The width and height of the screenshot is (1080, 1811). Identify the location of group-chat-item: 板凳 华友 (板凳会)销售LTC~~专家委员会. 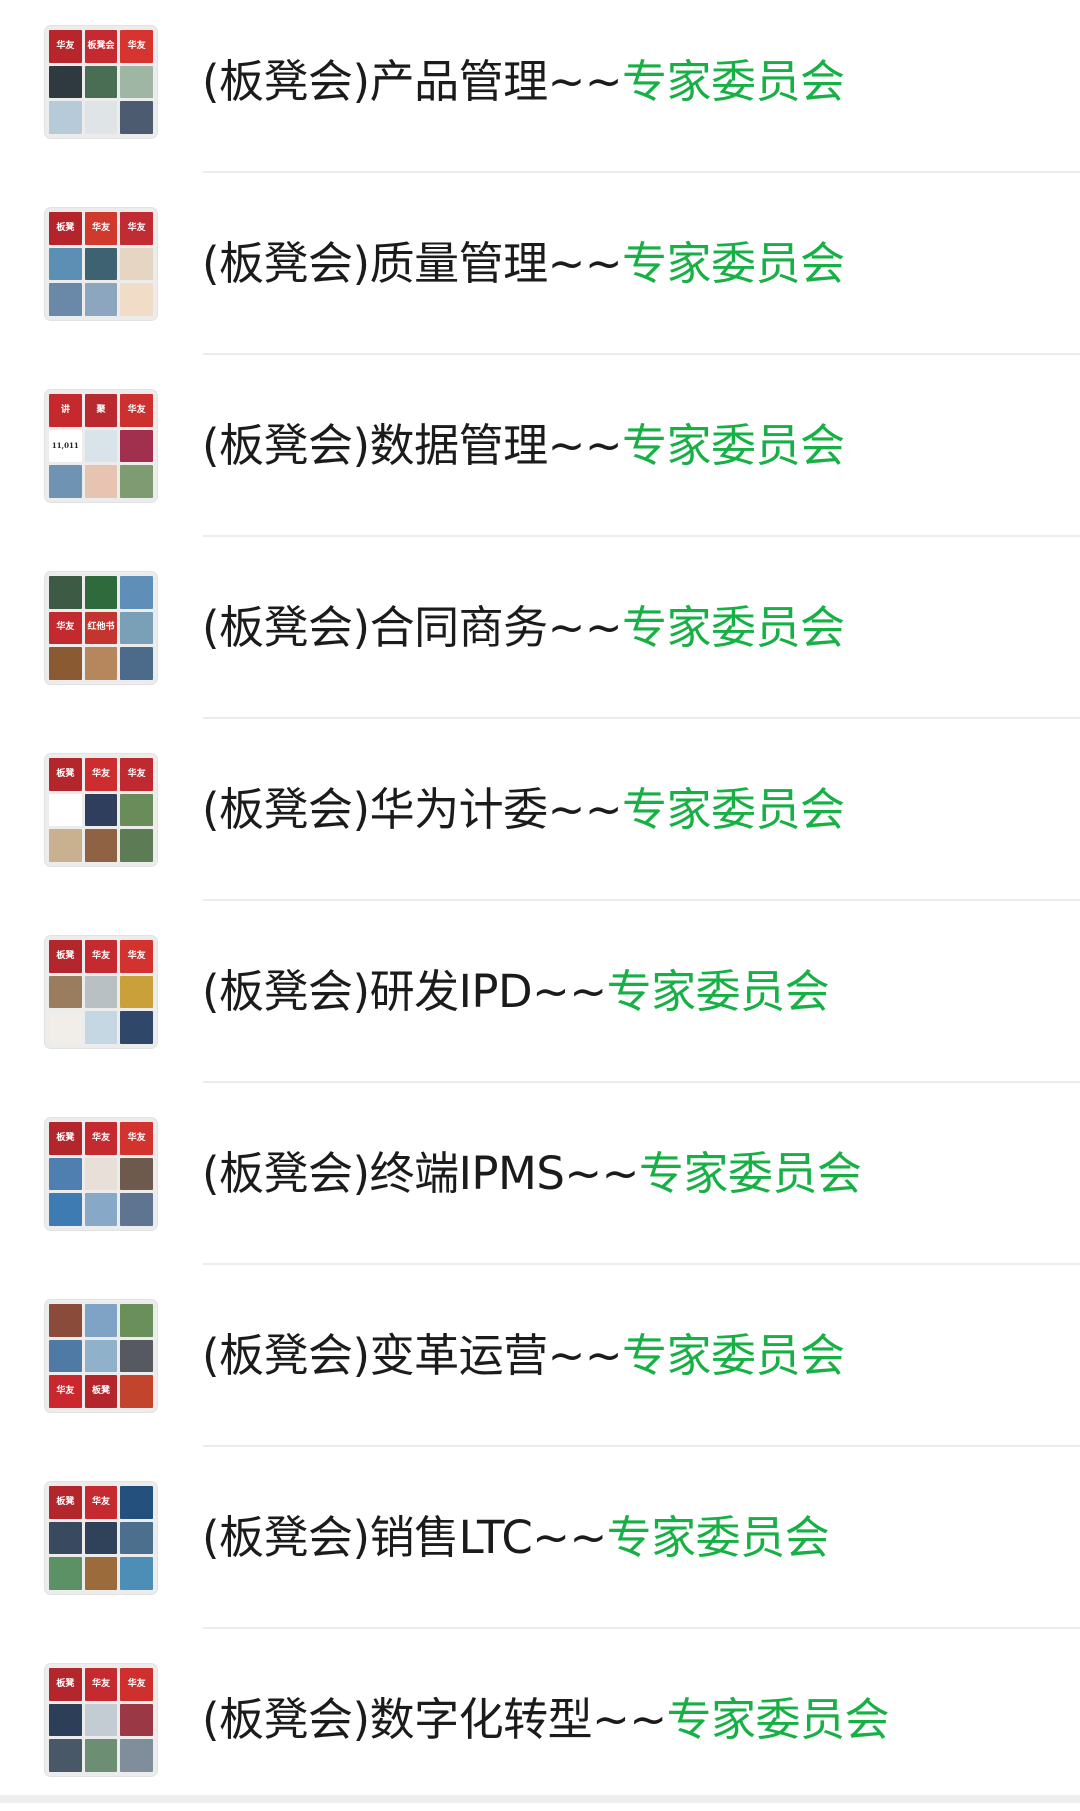
(540, 1538).